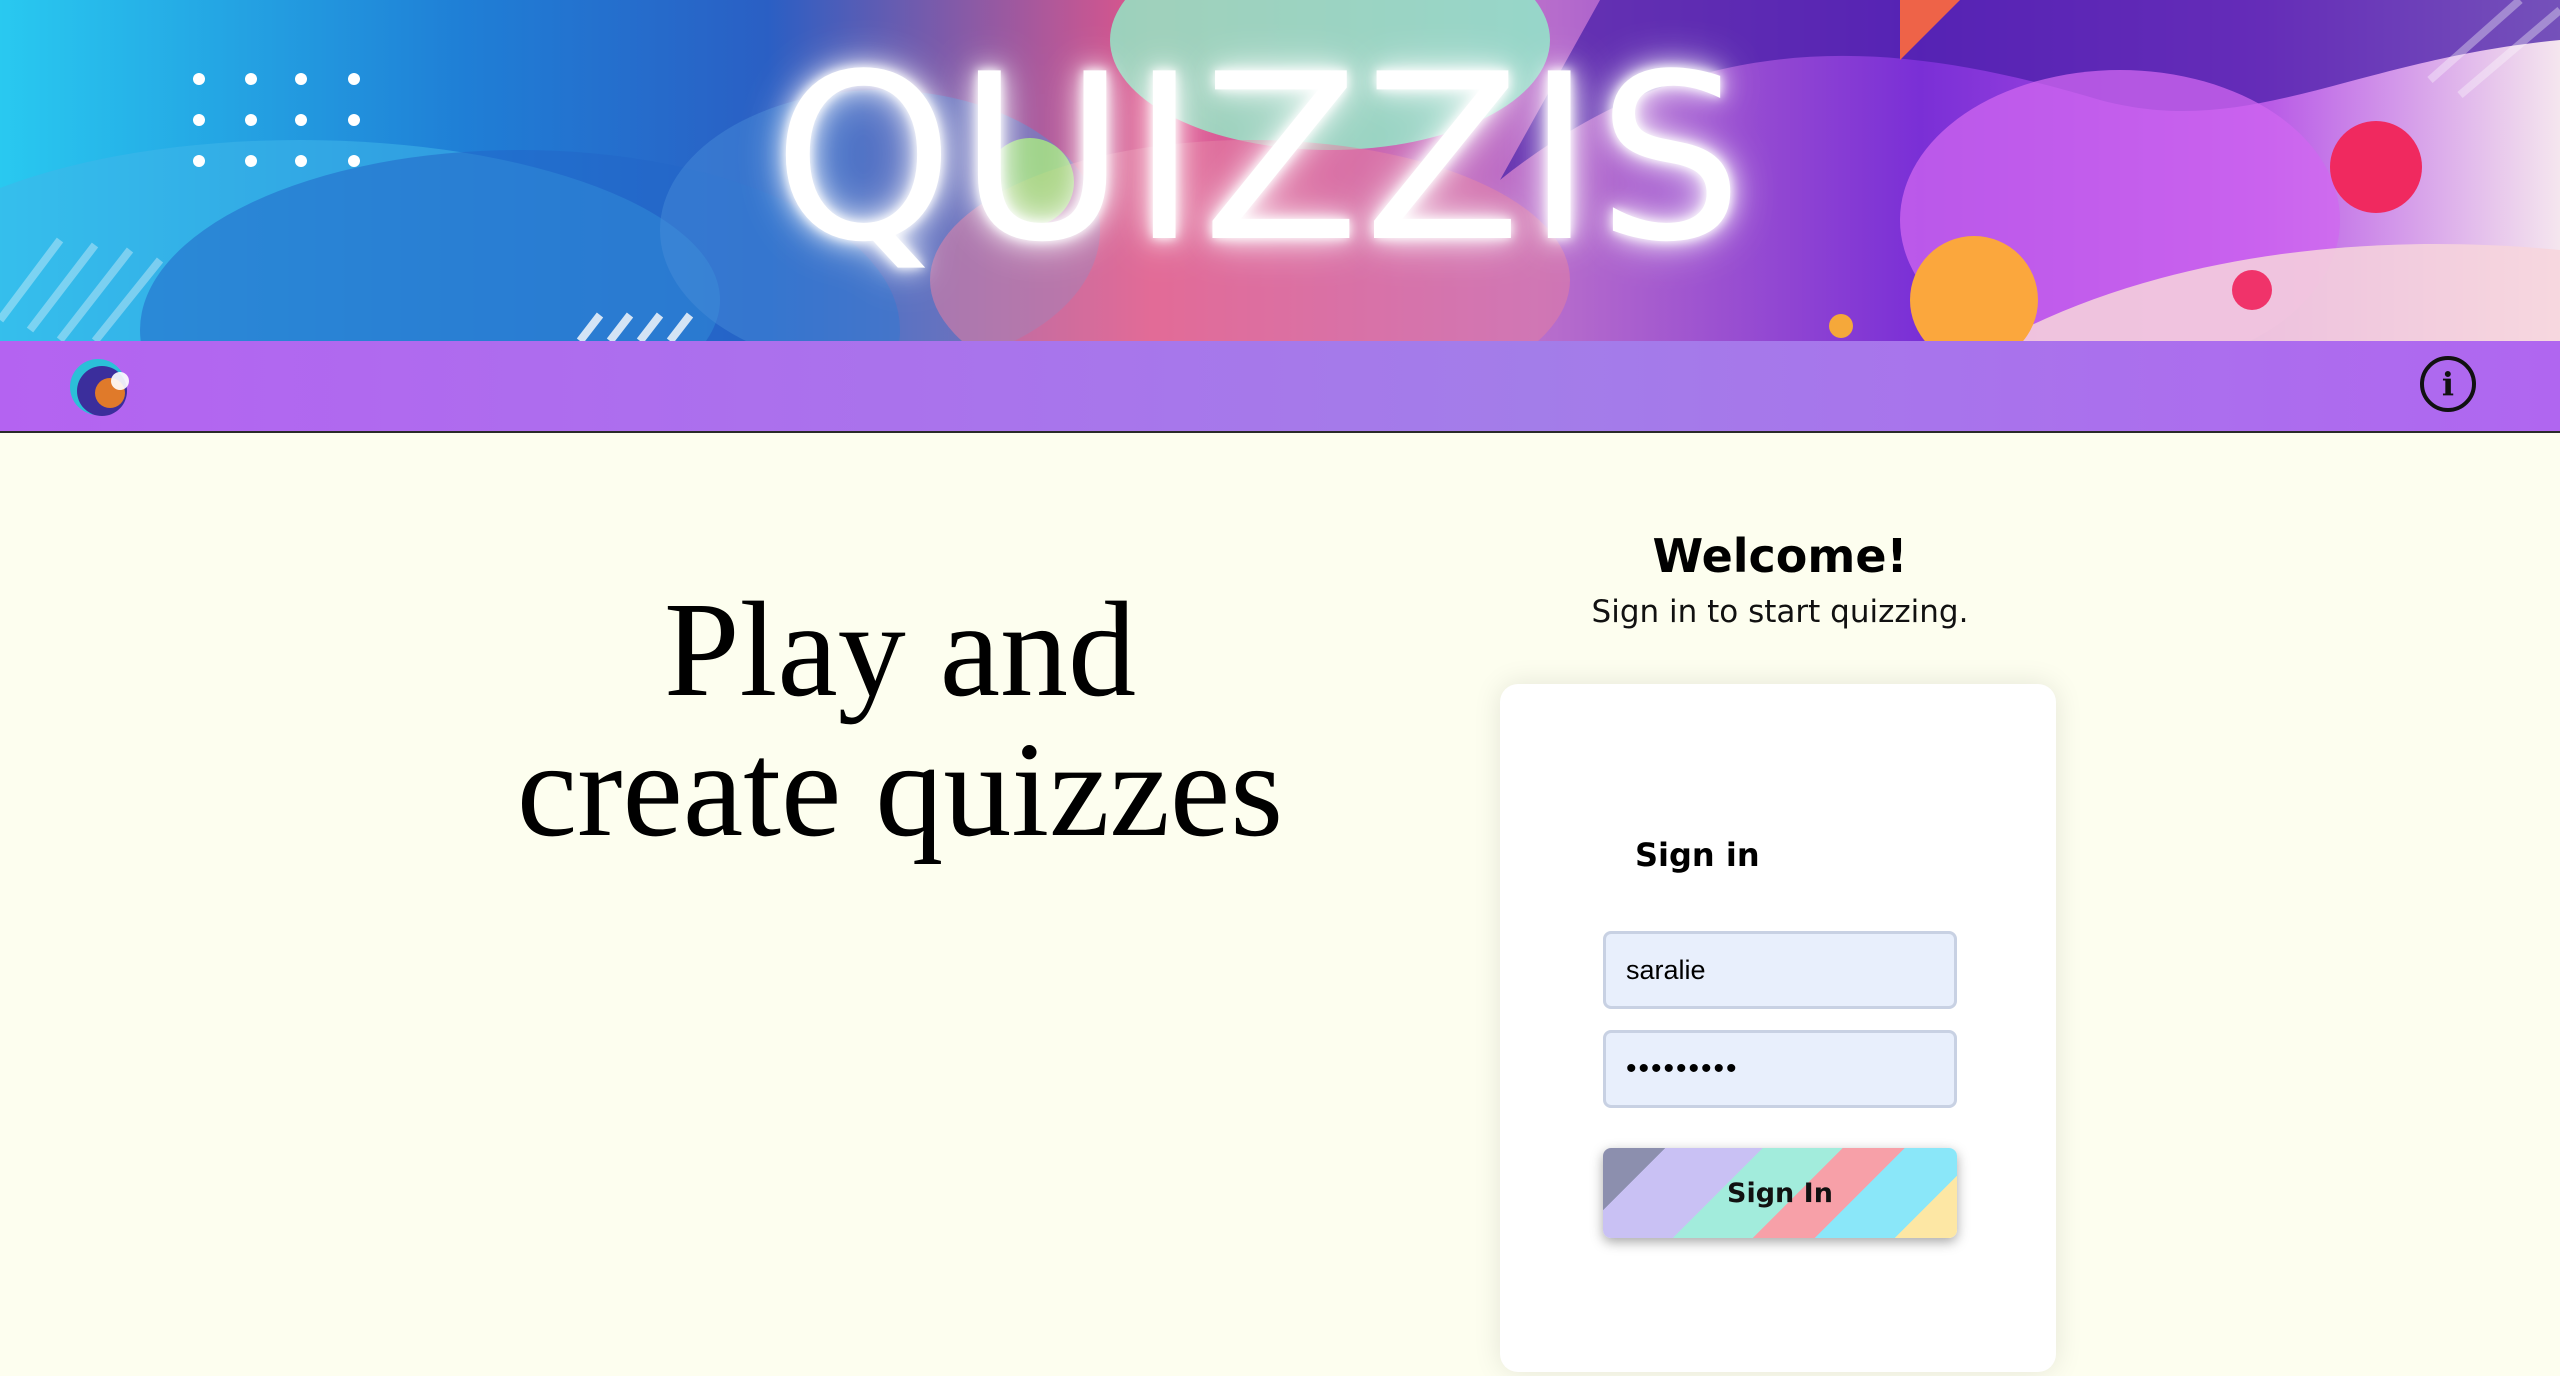 Image resolution: width=2560 pixels, height=1376 pixels. What do you see at coordinates (1280, 387) in the screenshot?
I see `navbar: i` at bounding box center [1280, 387].